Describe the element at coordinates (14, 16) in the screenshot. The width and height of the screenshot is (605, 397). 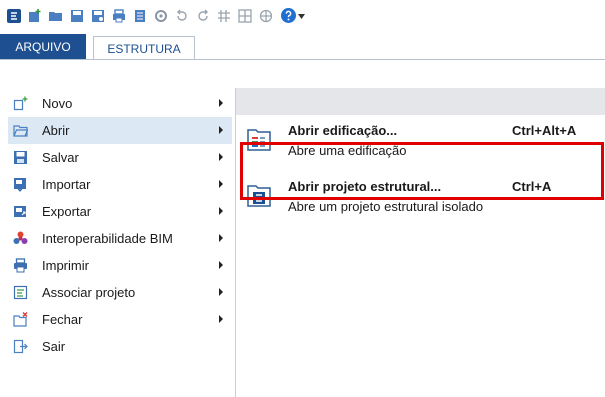
I see `app-logo-icon` at that location.